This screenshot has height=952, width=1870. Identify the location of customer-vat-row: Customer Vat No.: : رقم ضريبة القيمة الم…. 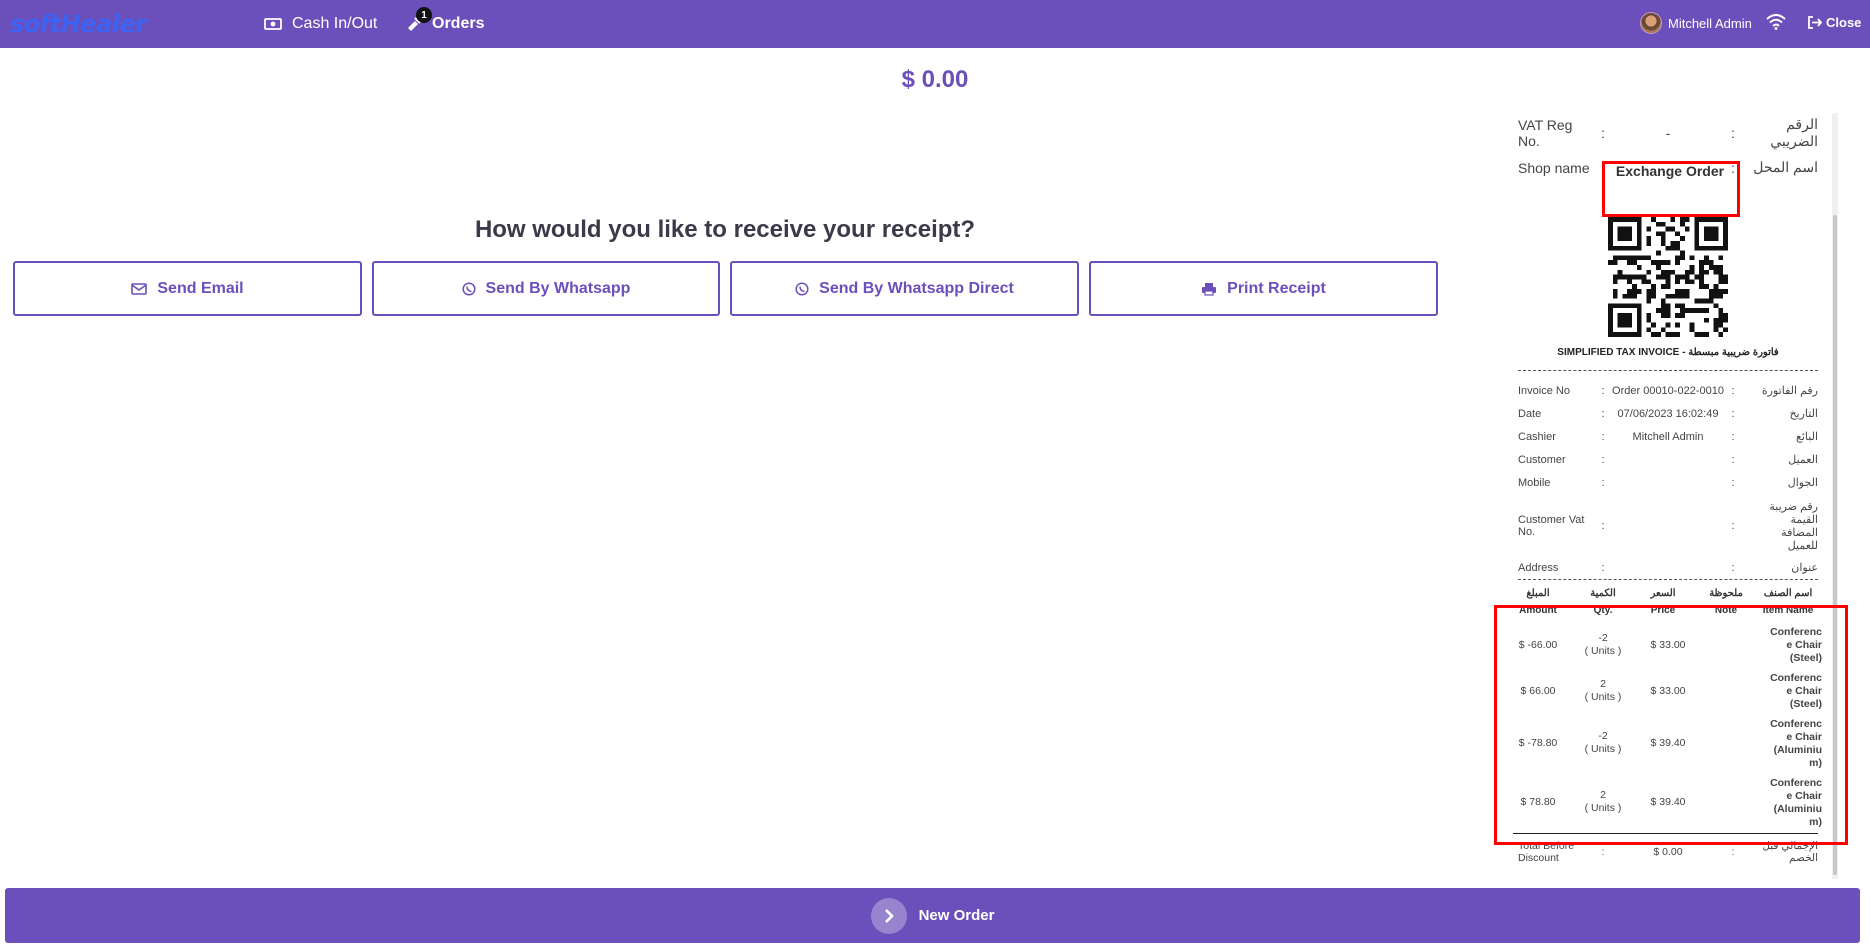
(1668, 526).